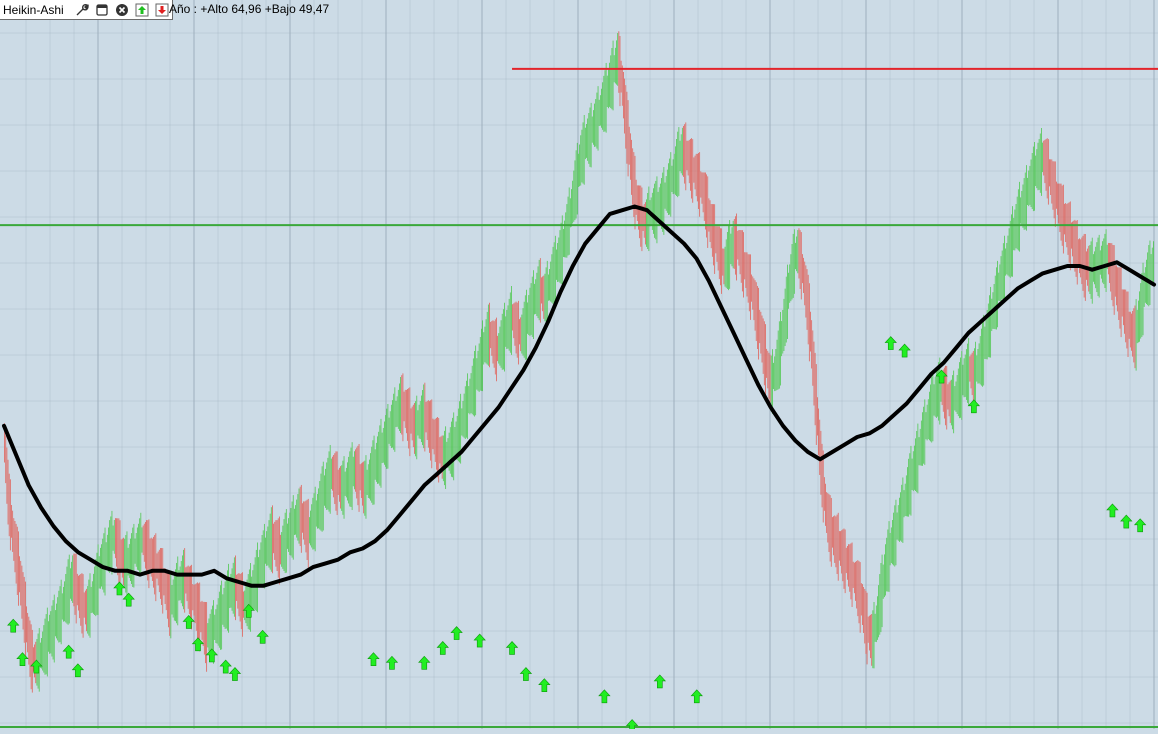 This screenshot has height=734, width=1158. Describe the element at coordinates (33, 9) in the screenshot. I see `chart-title: Heikin-Ashi` at that location.